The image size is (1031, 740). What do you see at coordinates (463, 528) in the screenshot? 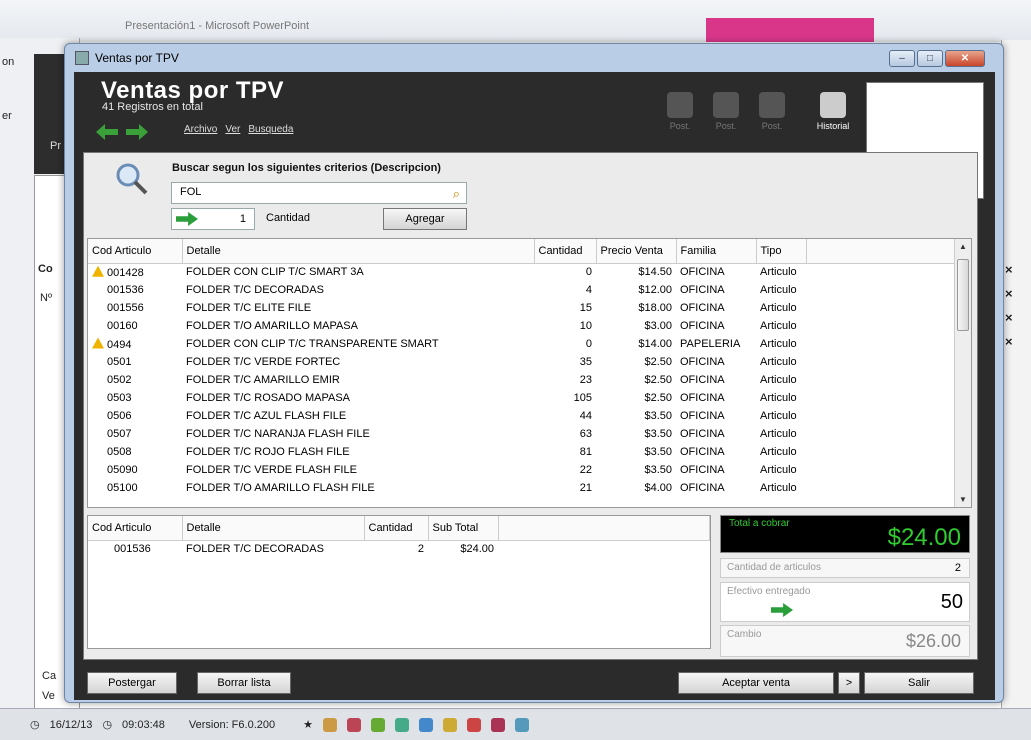
I see `column-header: Sub Total` at bounding box center [463, 528].